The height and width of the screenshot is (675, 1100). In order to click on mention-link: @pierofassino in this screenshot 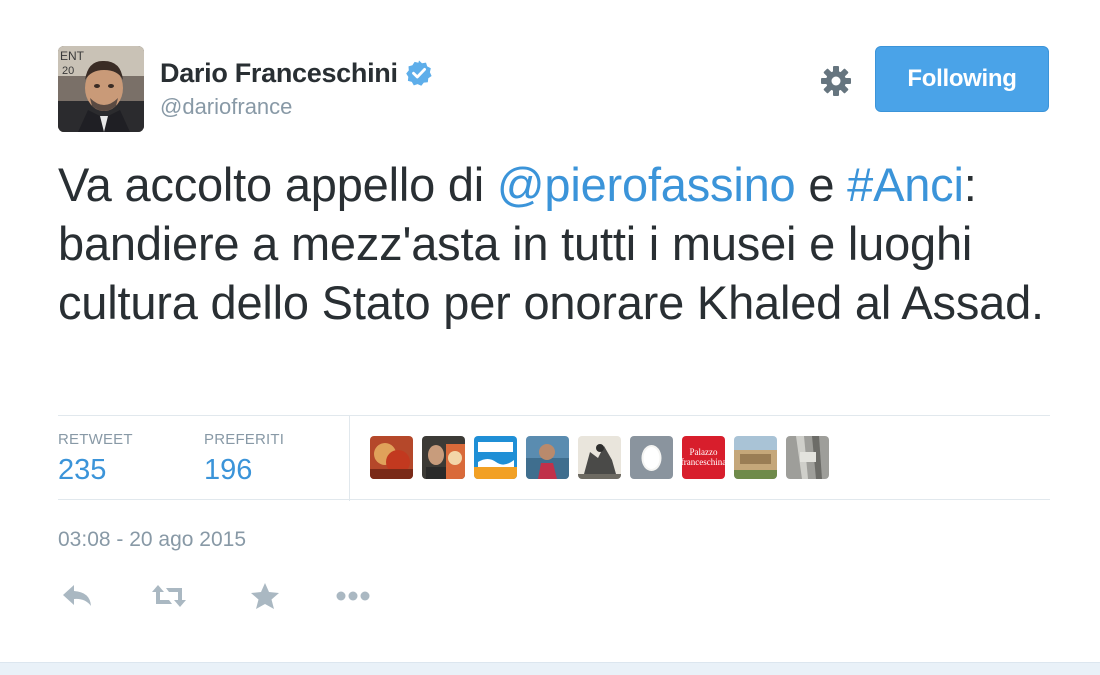, I will do `click(646, 184)`.